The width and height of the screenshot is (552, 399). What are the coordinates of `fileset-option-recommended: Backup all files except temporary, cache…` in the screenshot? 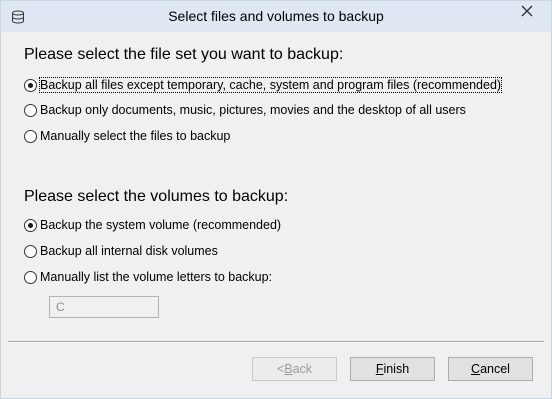 It's located at (263, 85).